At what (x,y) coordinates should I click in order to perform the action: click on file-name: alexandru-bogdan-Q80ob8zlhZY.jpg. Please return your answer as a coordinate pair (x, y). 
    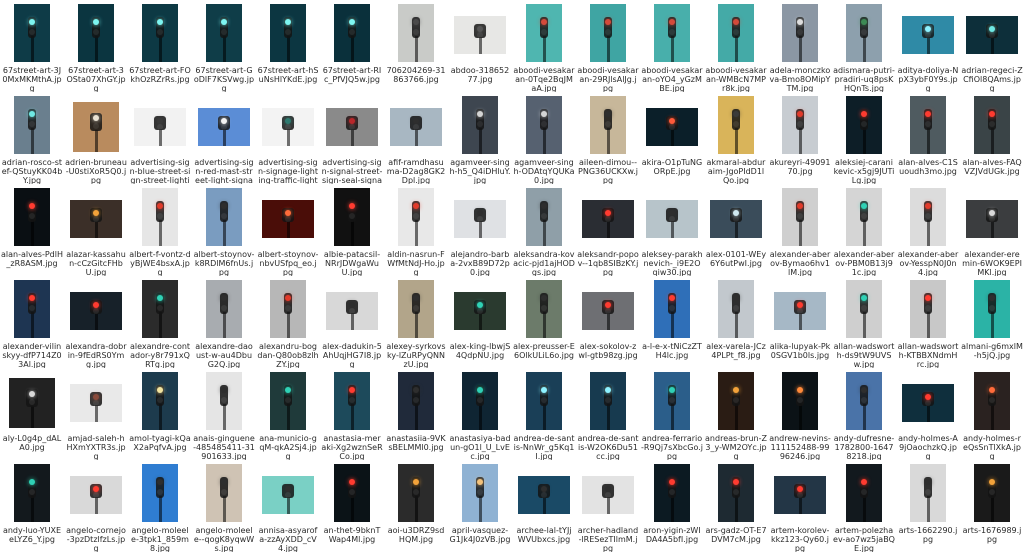
    Looking at the image, I should click on (288, 355).